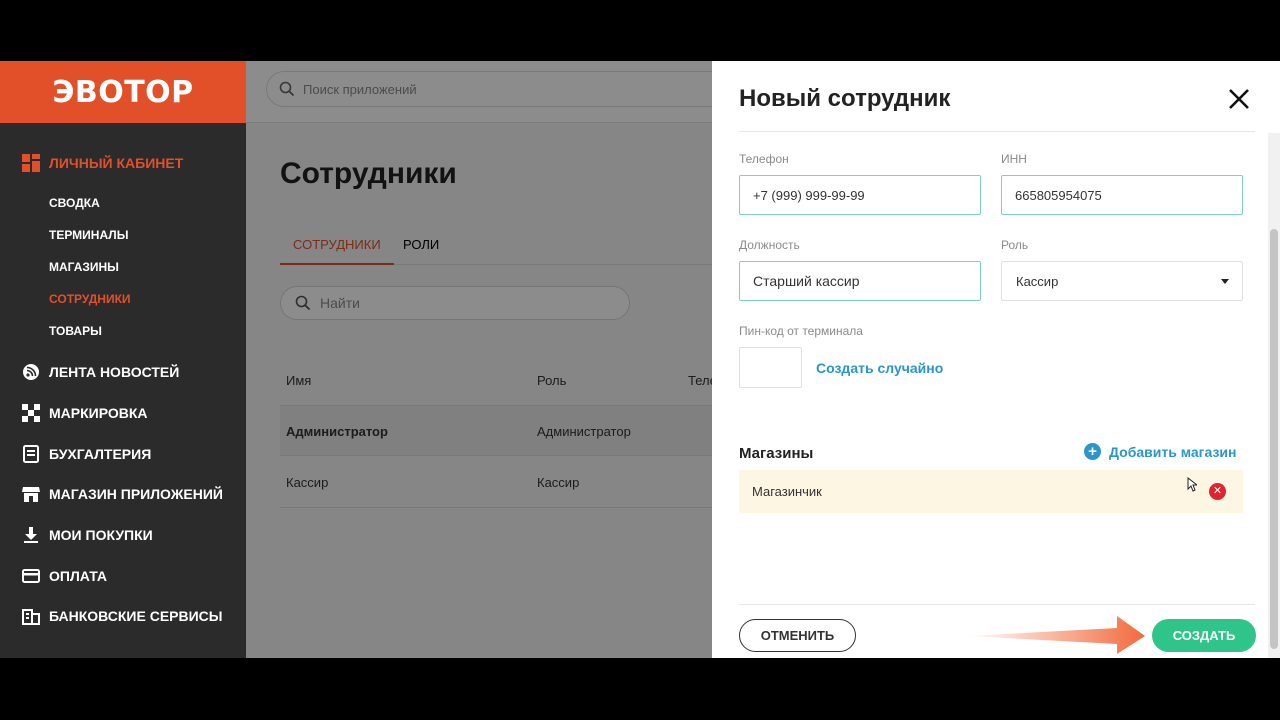 The image size is (1280, 720). What do you see at coordinates (1192, 484) in the screenshot?
I see `mouse-cursor-icon` at bounding box center [1192, 484].